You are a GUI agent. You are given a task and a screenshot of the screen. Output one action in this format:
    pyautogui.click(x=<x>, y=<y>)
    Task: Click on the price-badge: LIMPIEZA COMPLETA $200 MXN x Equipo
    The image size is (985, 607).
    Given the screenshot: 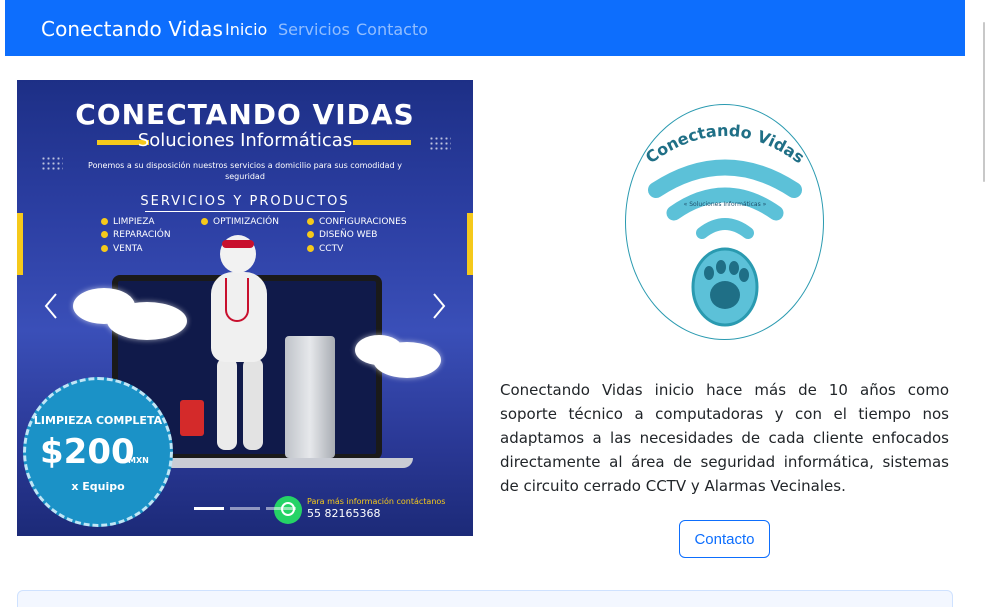 What is the action you would take?
    pyautogui.click(x=98, y=452)
    